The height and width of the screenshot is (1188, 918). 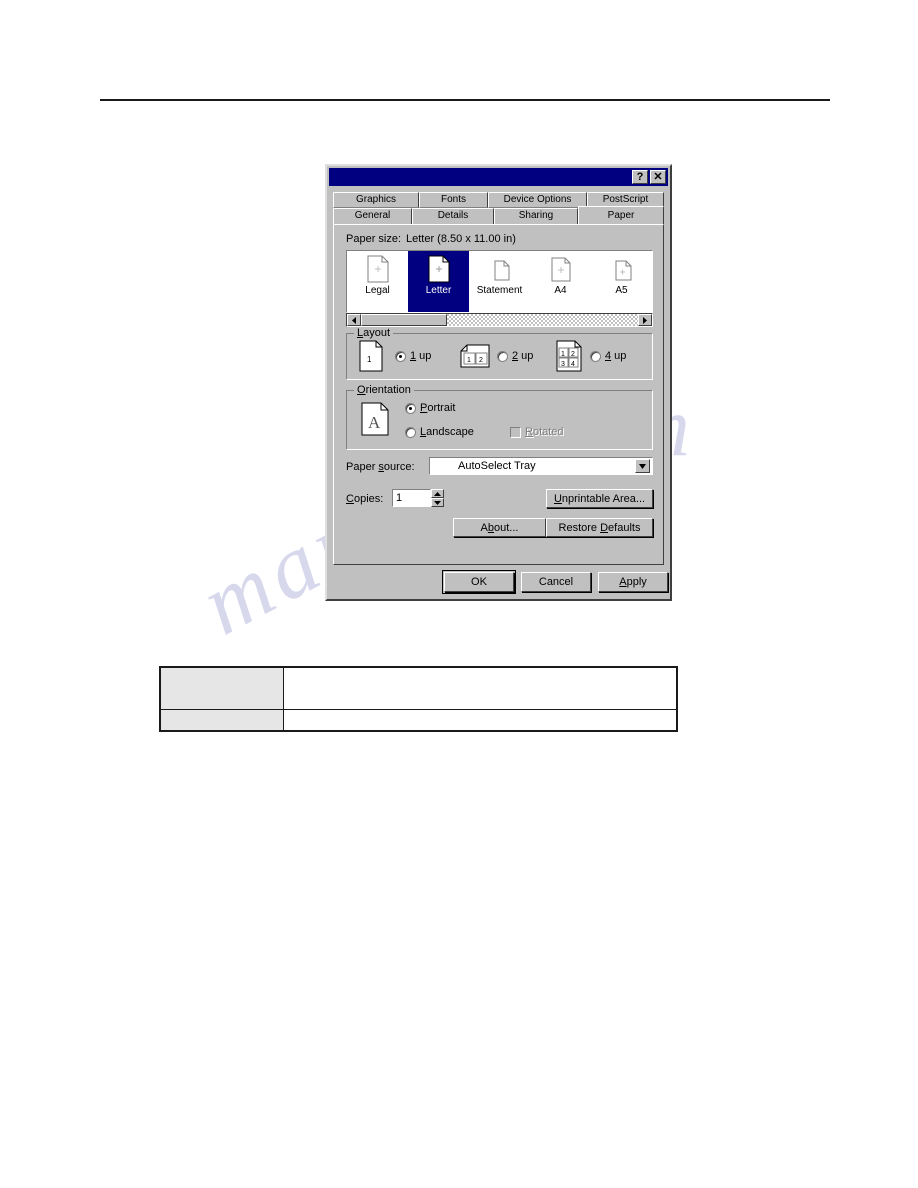 I want to click on paper-size-item-legal: Legal, so click(x=377, y=281).